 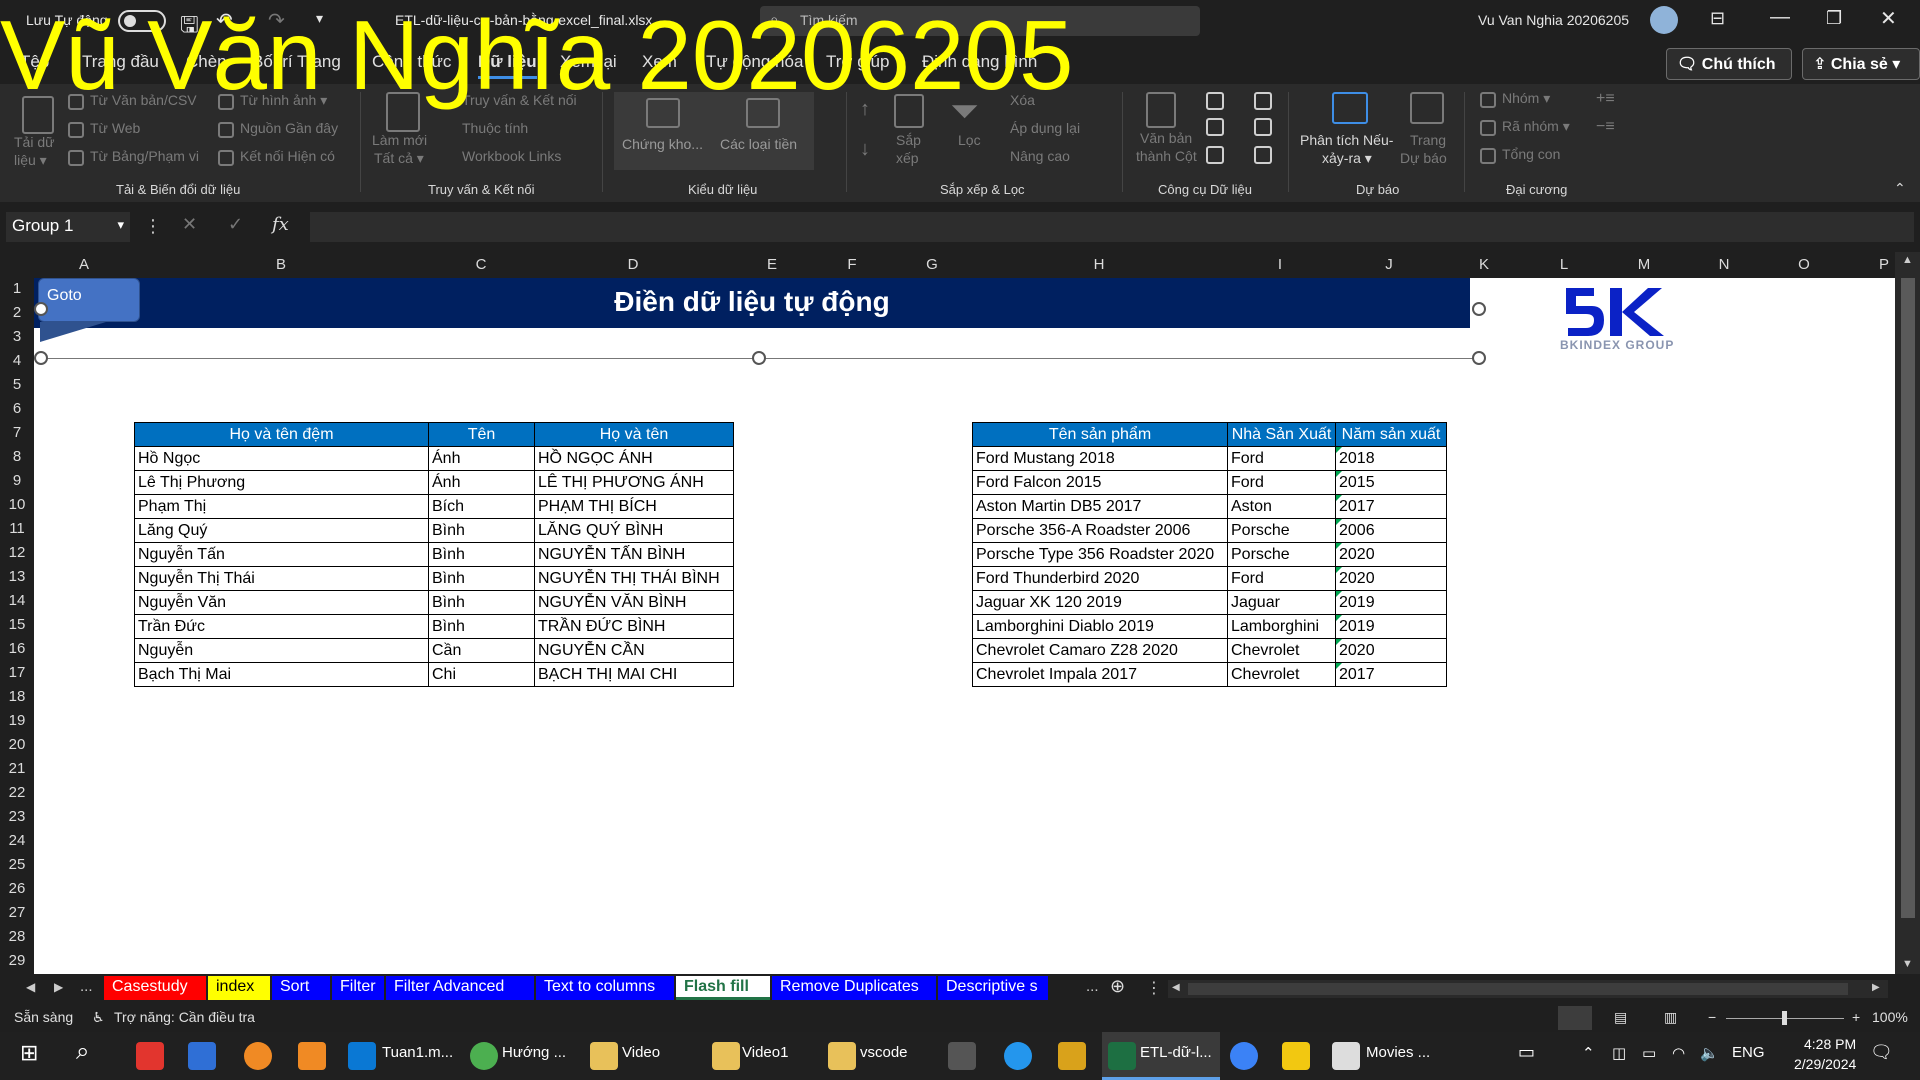 I want to click on sheet-tab: Sort, so click(x=301, y=988).